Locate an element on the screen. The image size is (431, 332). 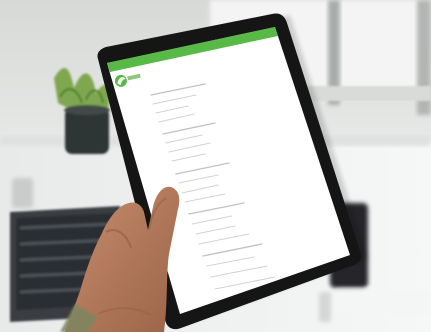
desk-object is located at coordinates (22, 193).